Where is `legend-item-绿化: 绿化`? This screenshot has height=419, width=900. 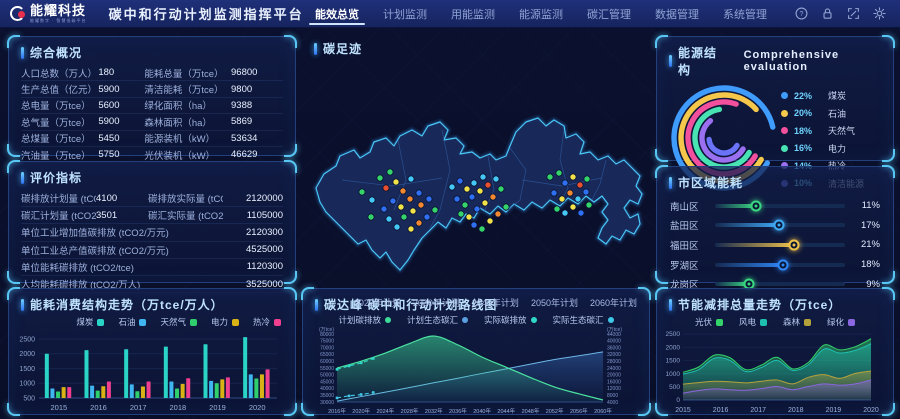
legend-item-绿化: 绿化 is located at coordinates (841, 322).